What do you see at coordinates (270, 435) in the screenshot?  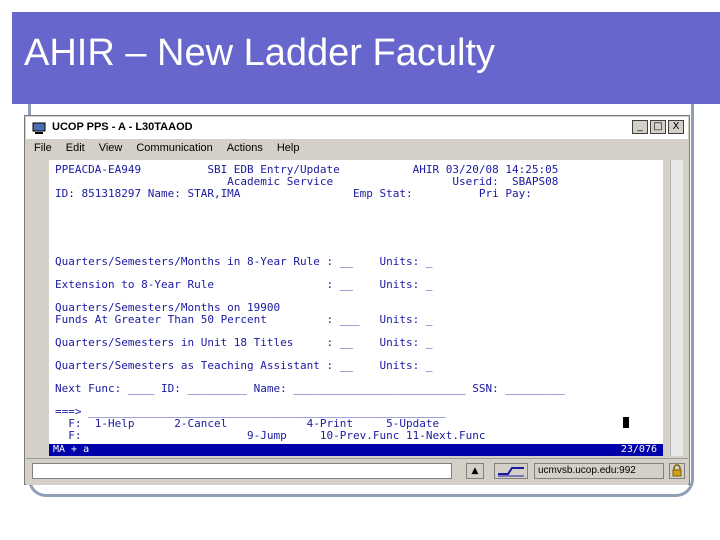 I see `function-keys-line: F: 9-Jump 10-Prev.Func 11-Next.Func` at bounding box center [270, 435].